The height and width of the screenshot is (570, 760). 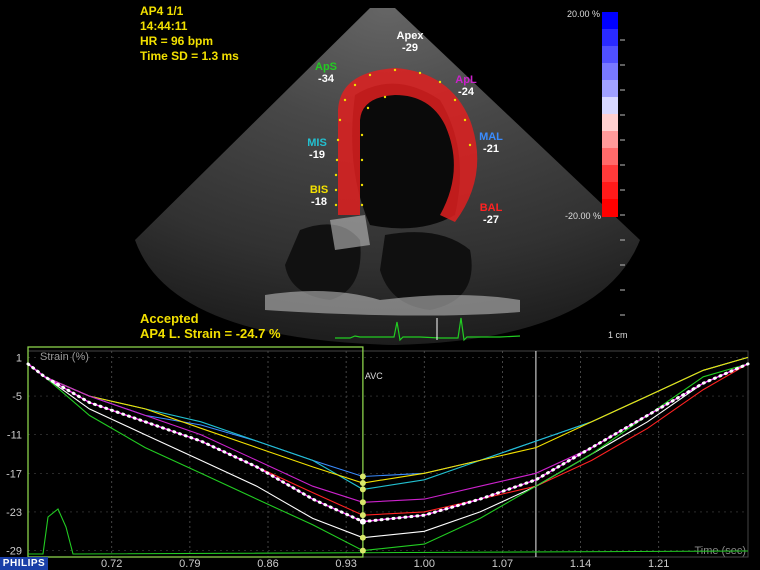 I want to click on clock-time: 14:44:11, so click(x=164, y=26).